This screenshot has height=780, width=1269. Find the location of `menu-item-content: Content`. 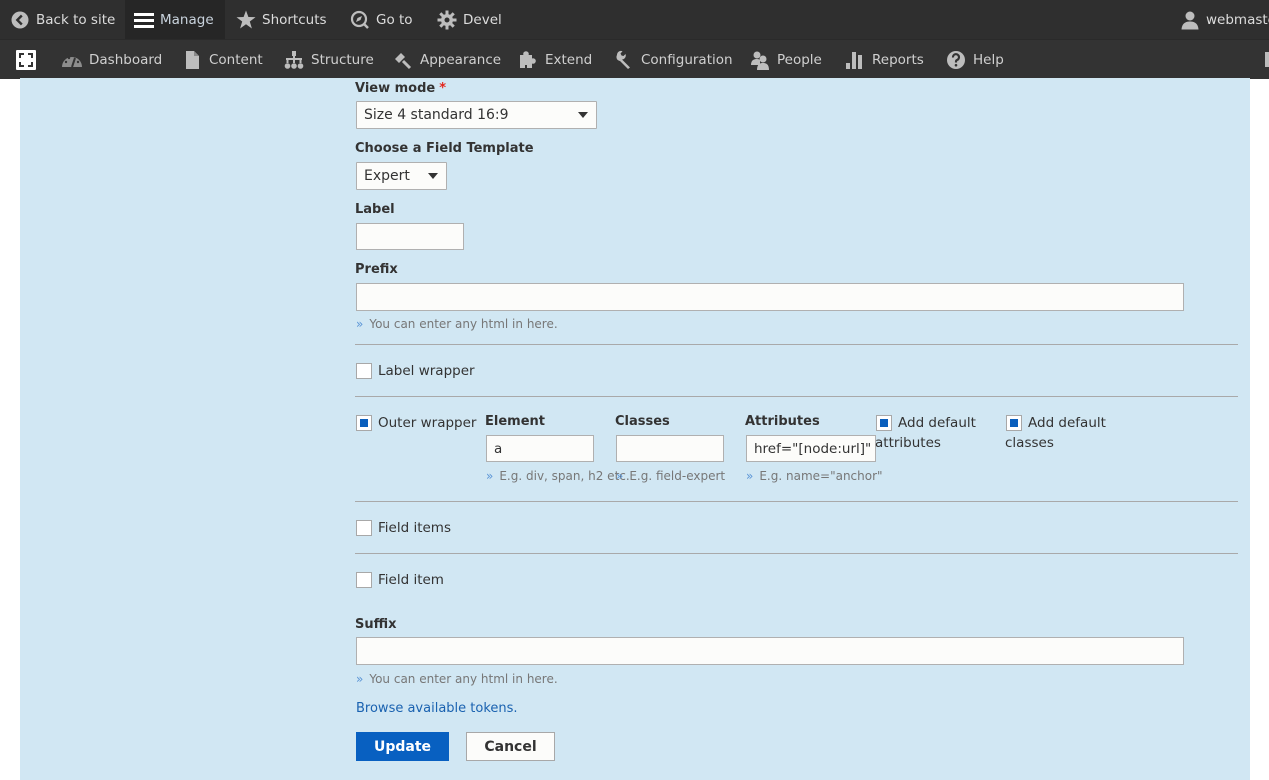

menu-item-content: Content is located at coordinates (222, 59).